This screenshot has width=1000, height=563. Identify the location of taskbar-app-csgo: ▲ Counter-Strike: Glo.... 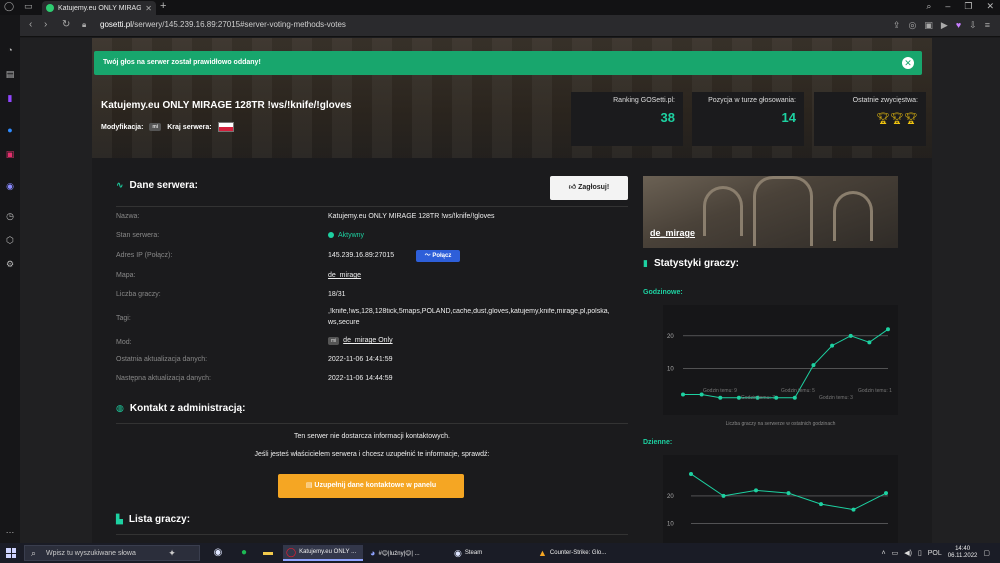
(577, 553).